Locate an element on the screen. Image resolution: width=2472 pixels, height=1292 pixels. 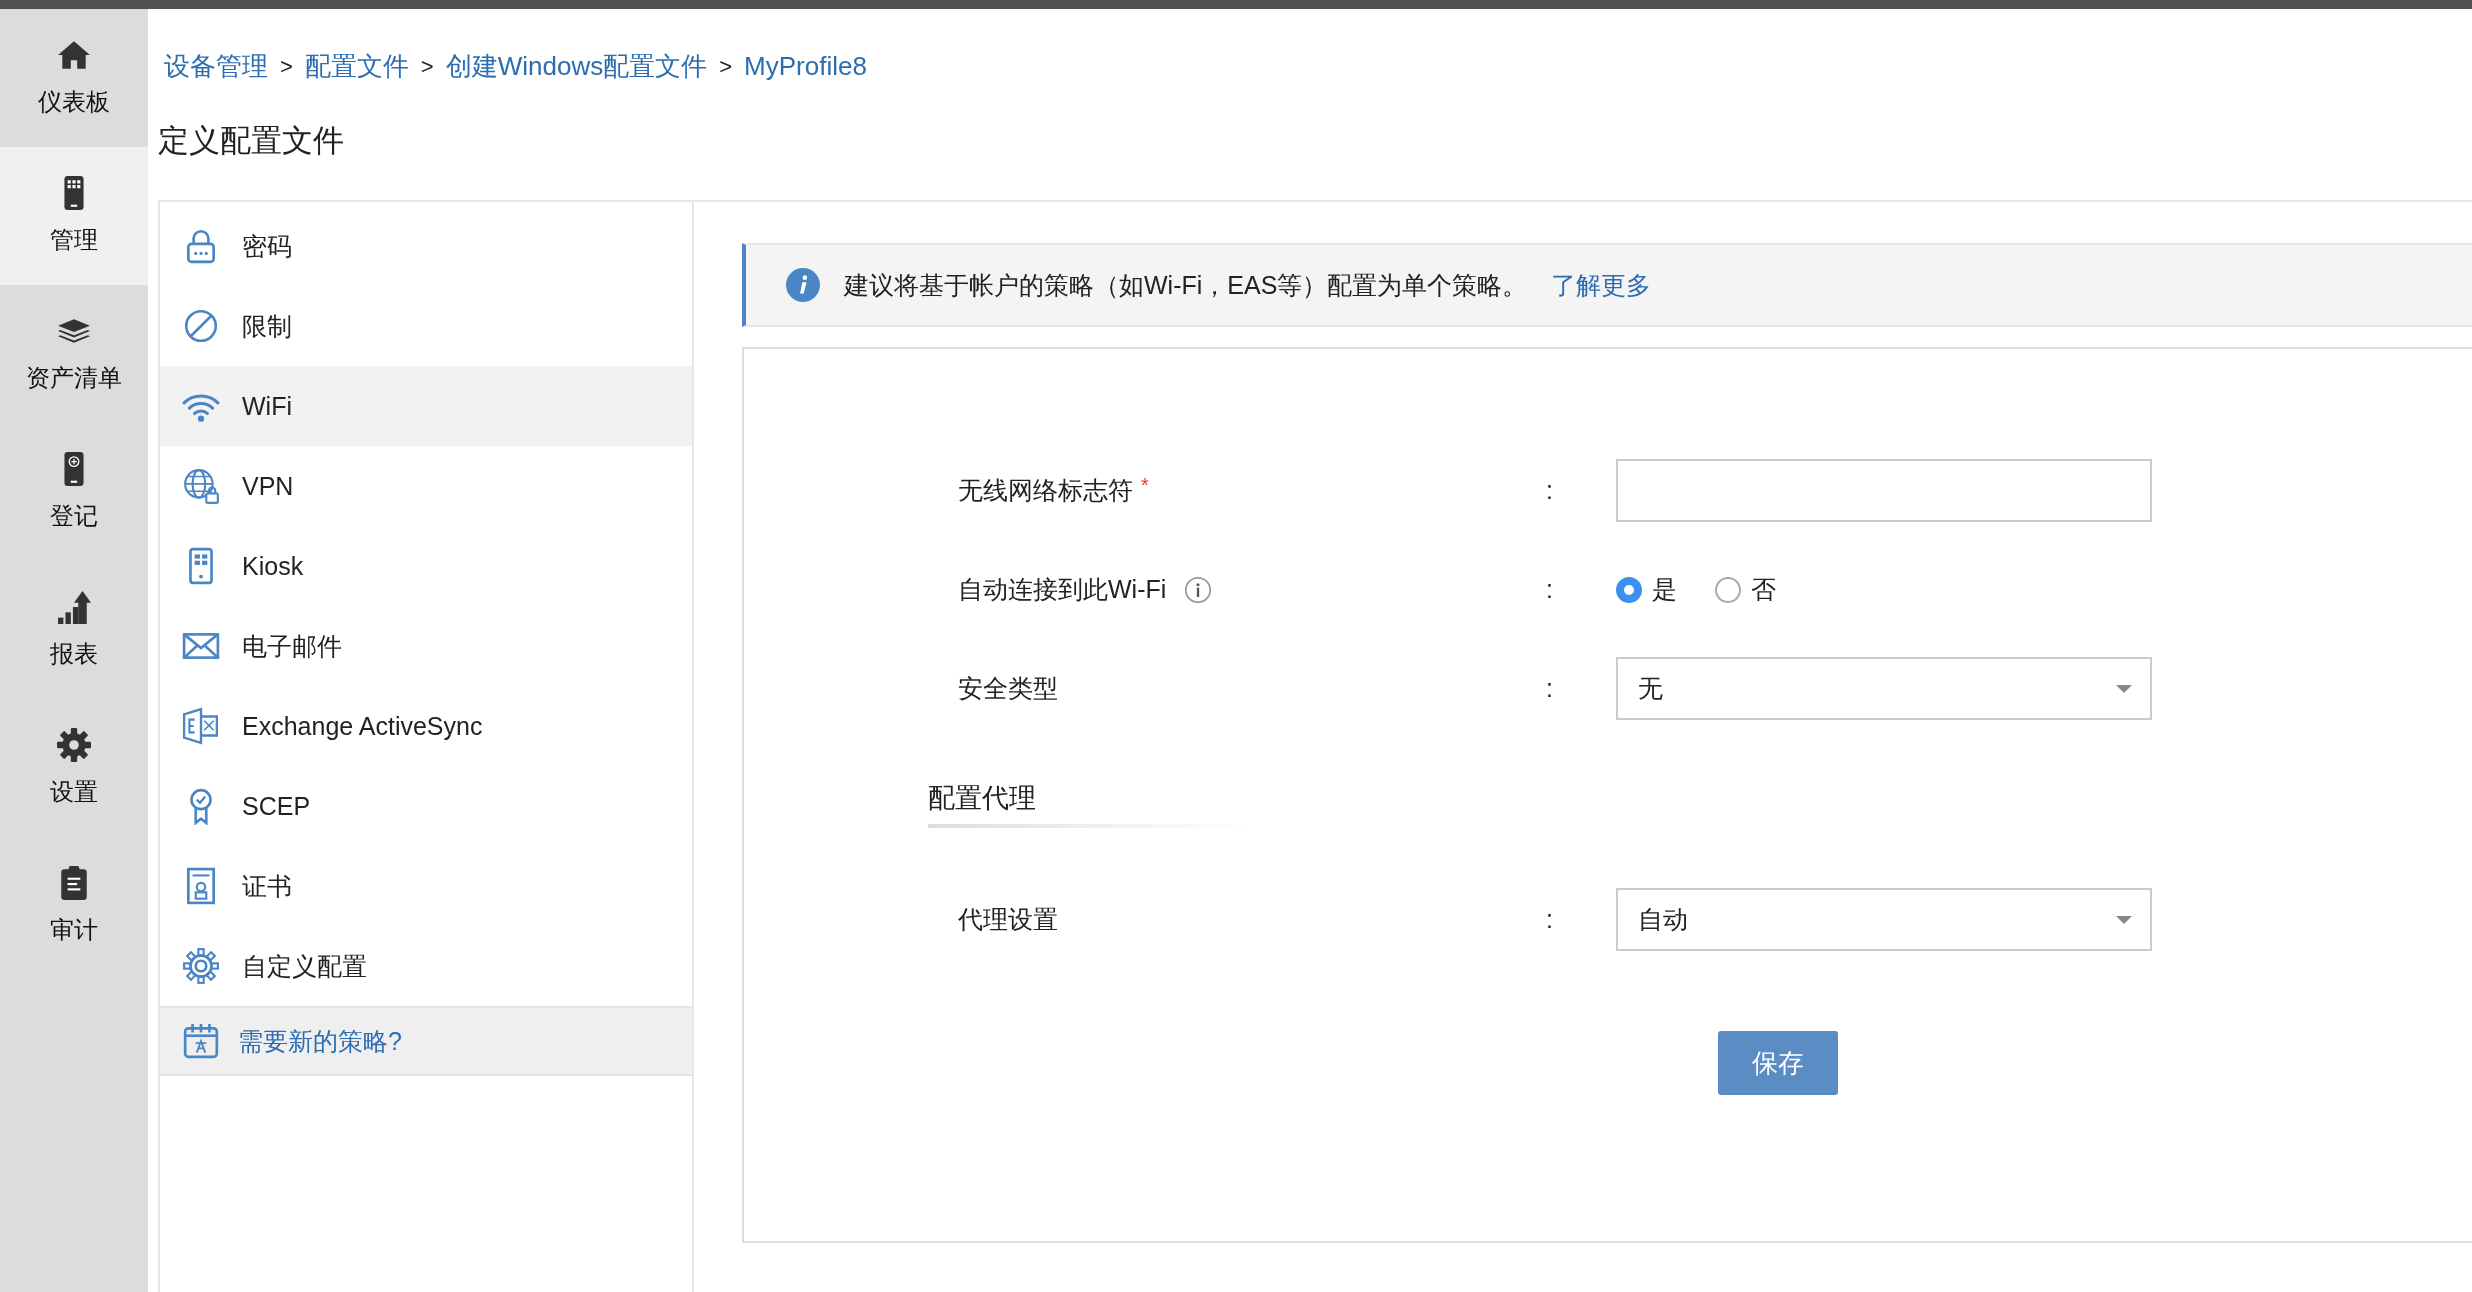
policy-menu-item: VPN is located at coordinates (426, 486).